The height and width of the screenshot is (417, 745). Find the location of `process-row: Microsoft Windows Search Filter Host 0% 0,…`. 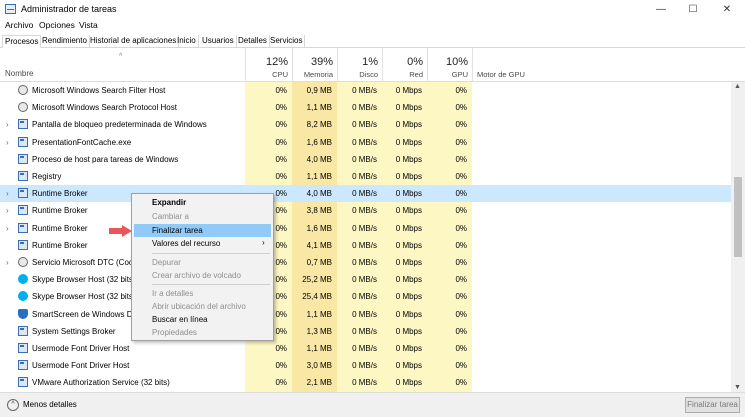

process-row: Microsoft Windows Search Filter Host 0% 0,… is located at coordinates (365, 90).